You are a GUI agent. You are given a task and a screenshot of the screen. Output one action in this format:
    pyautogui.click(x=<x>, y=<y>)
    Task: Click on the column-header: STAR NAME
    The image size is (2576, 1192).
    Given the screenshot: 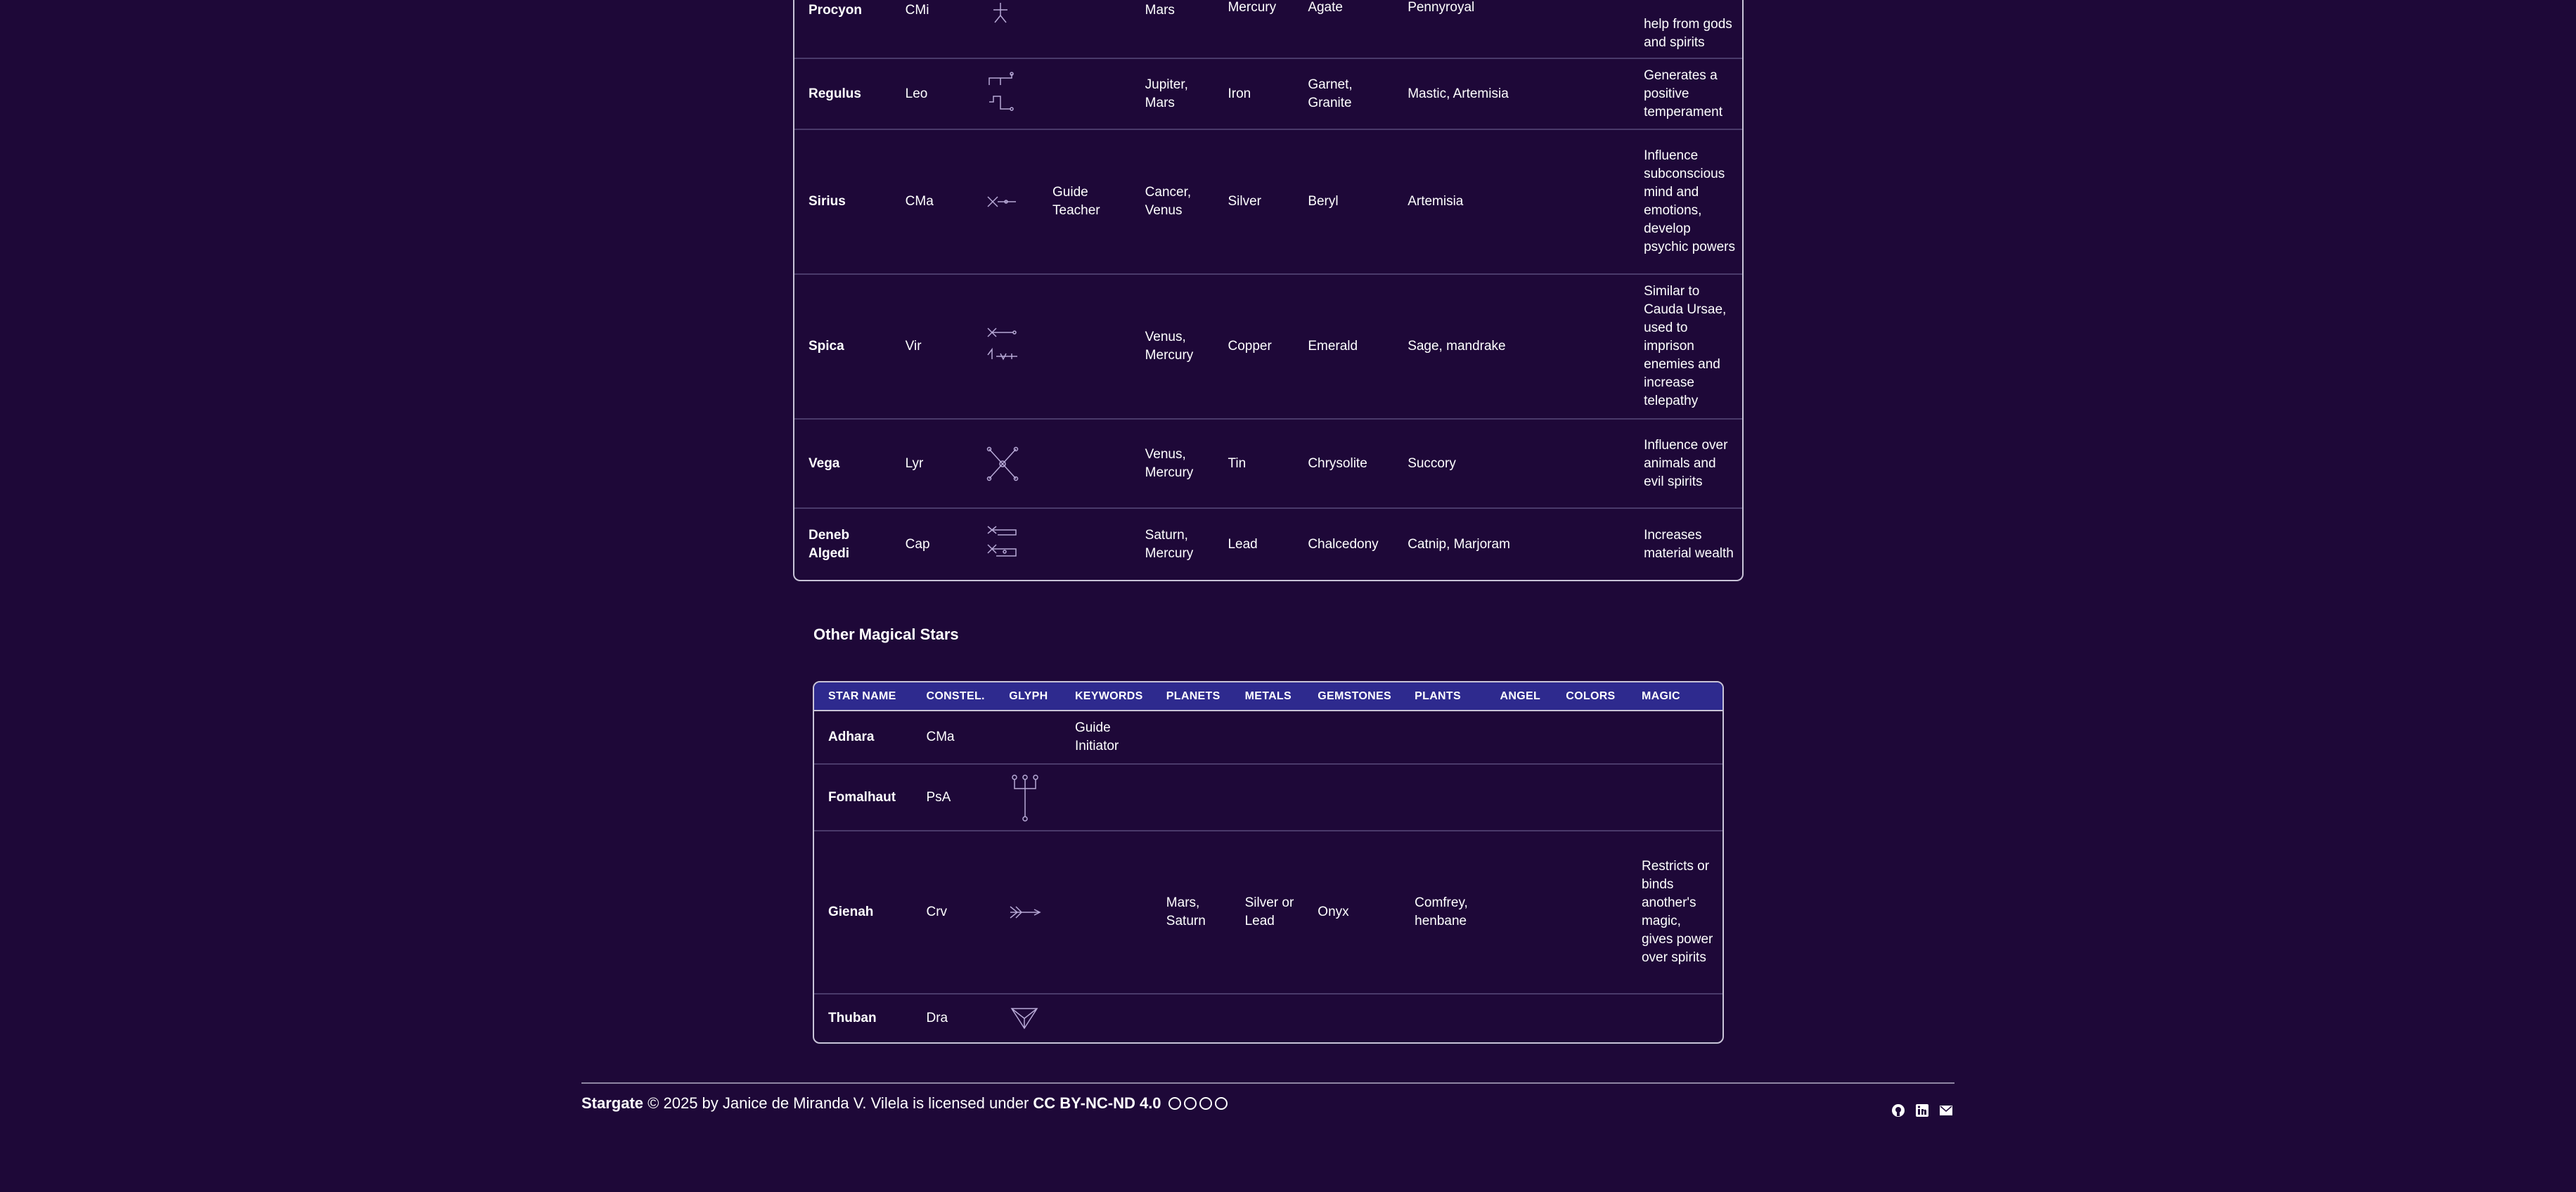 What is the action you would take?
    pyautogui.click(x=863, y=696)
    